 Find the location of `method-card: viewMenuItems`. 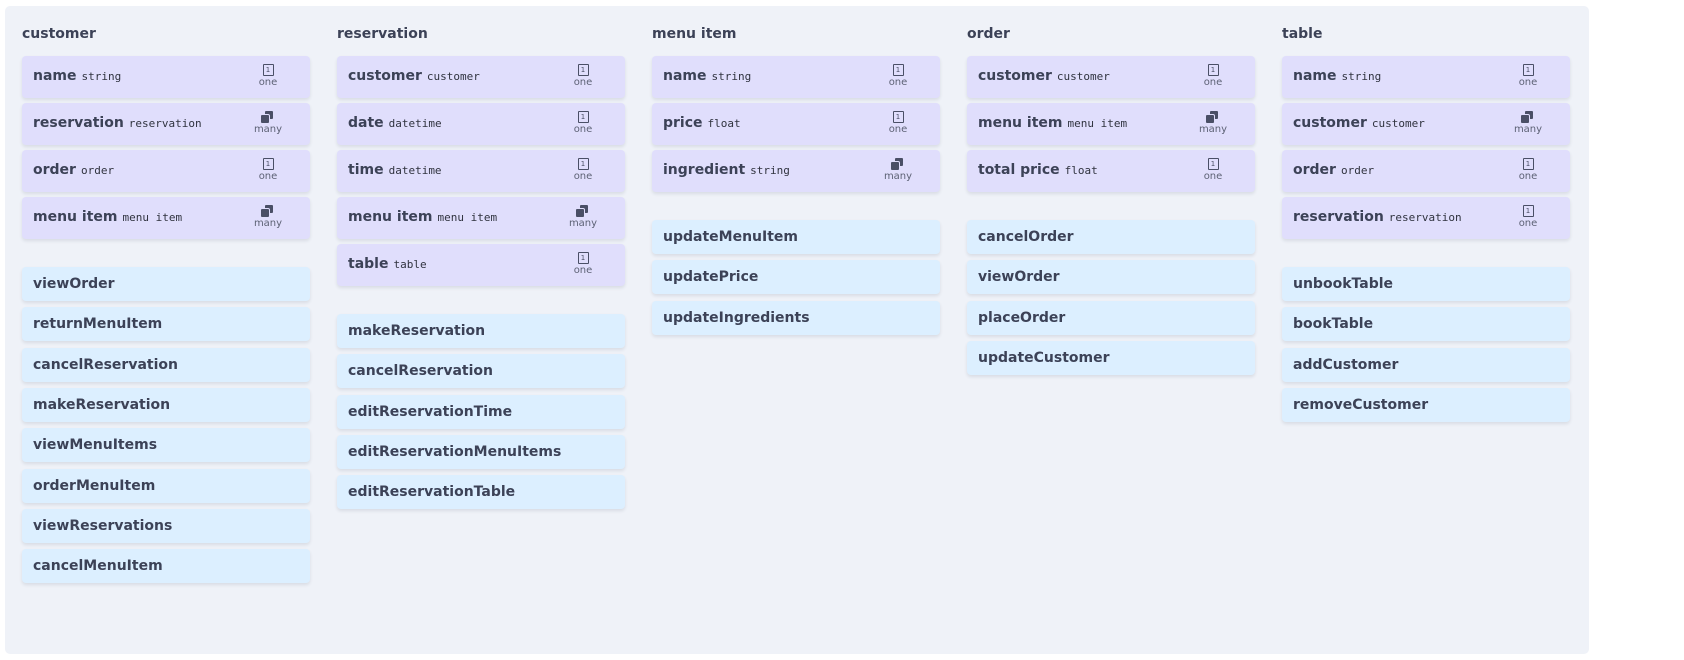

method-card: viewMenuItems is located at coordinates (166, 445).